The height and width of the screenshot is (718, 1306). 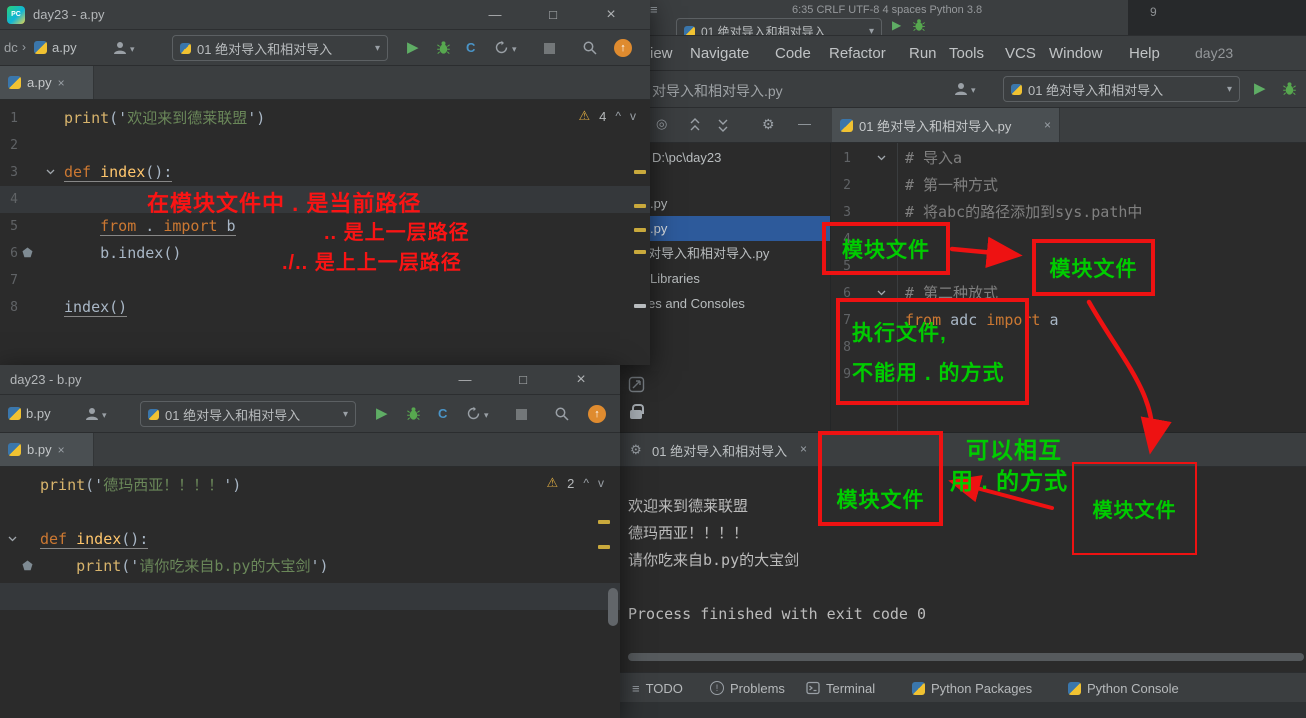 I want to click on menu-refactor: Refactor, so click(x=857, y=53).